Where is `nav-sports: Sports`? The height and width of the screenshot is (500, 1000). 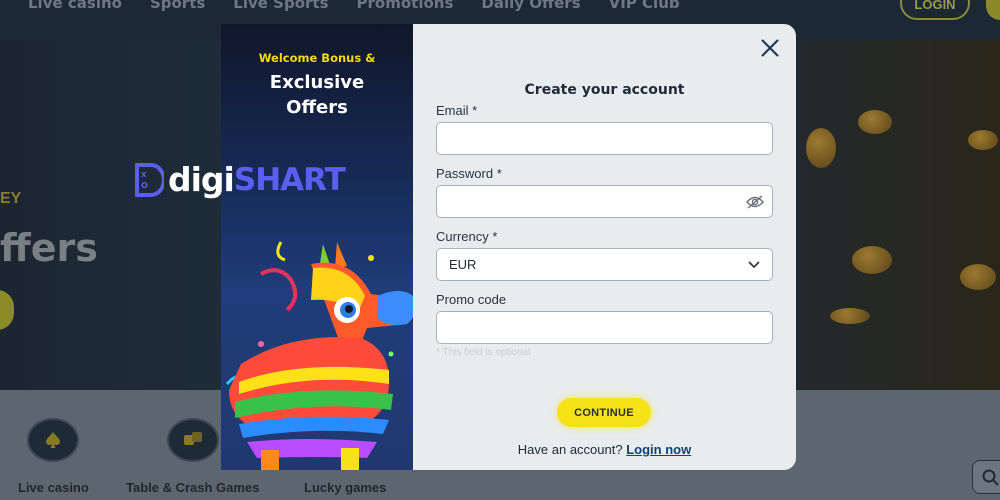
nav-sports: Sports is located at coordinates (177, 6).